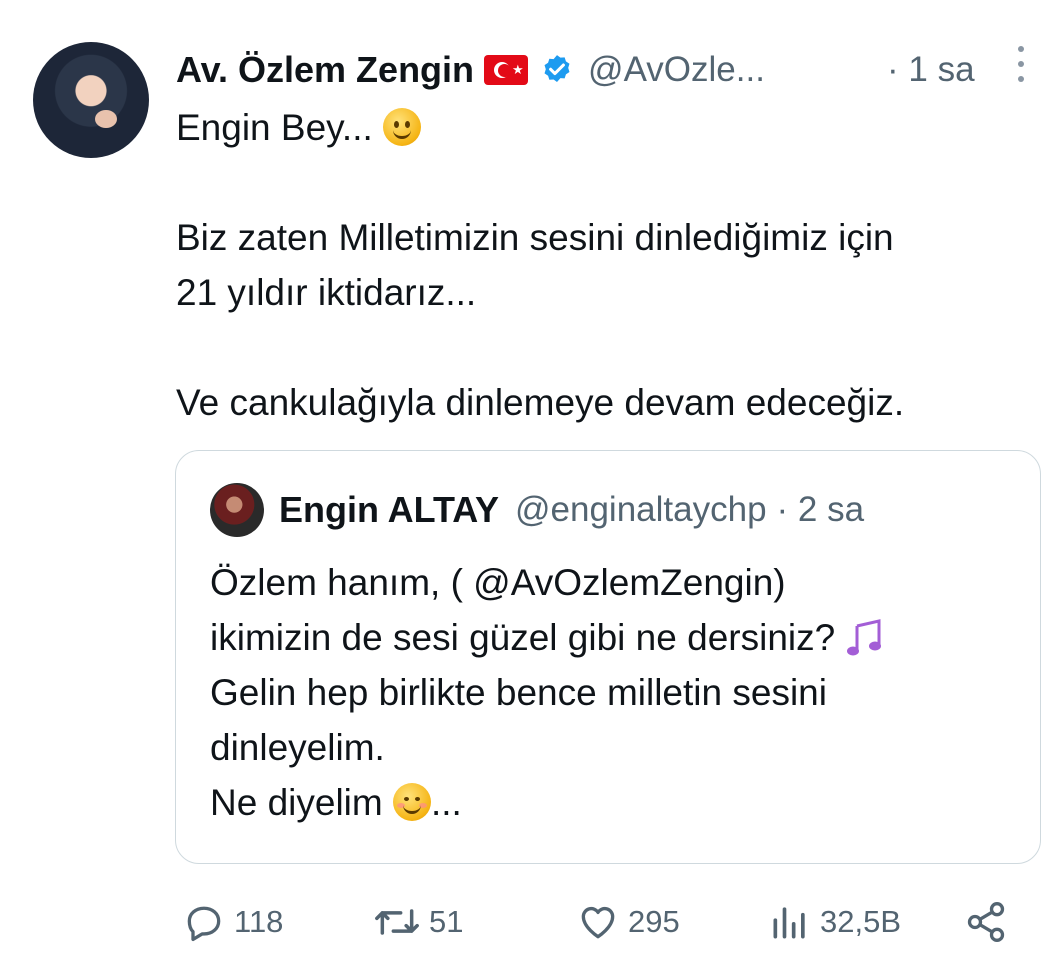  I want to click on retweet-count: 51, so click(446, 921).